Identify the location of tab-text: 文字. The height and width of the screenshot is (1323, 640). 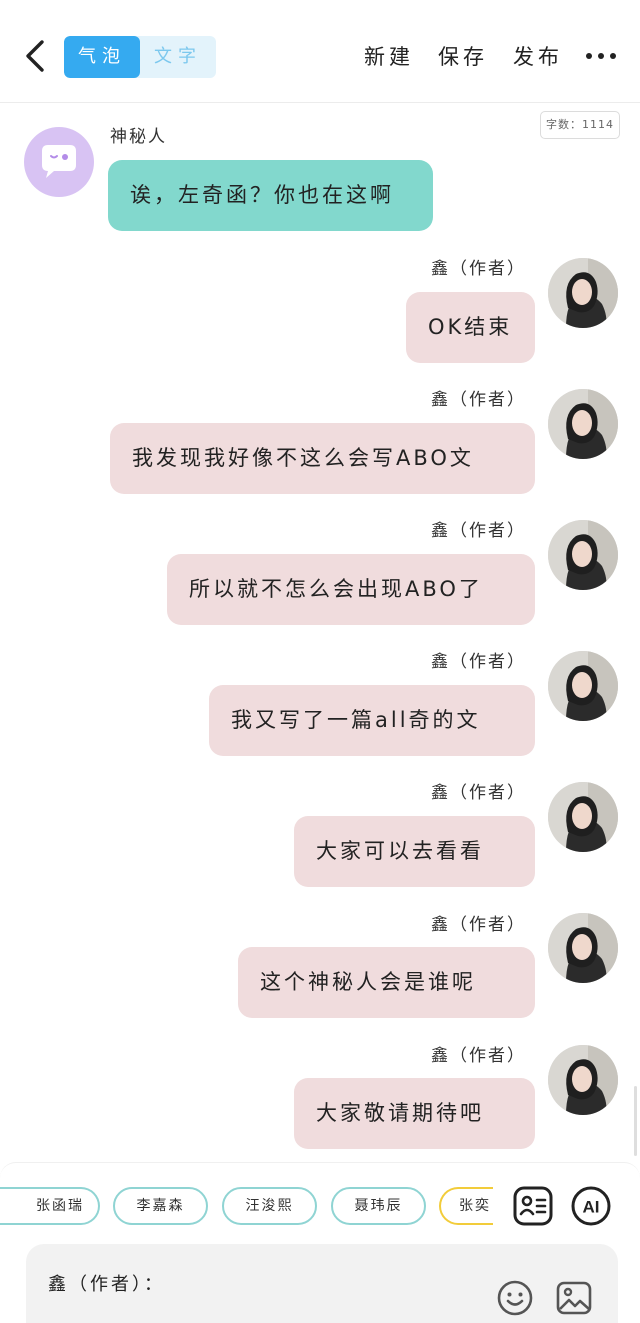
(178, 57).